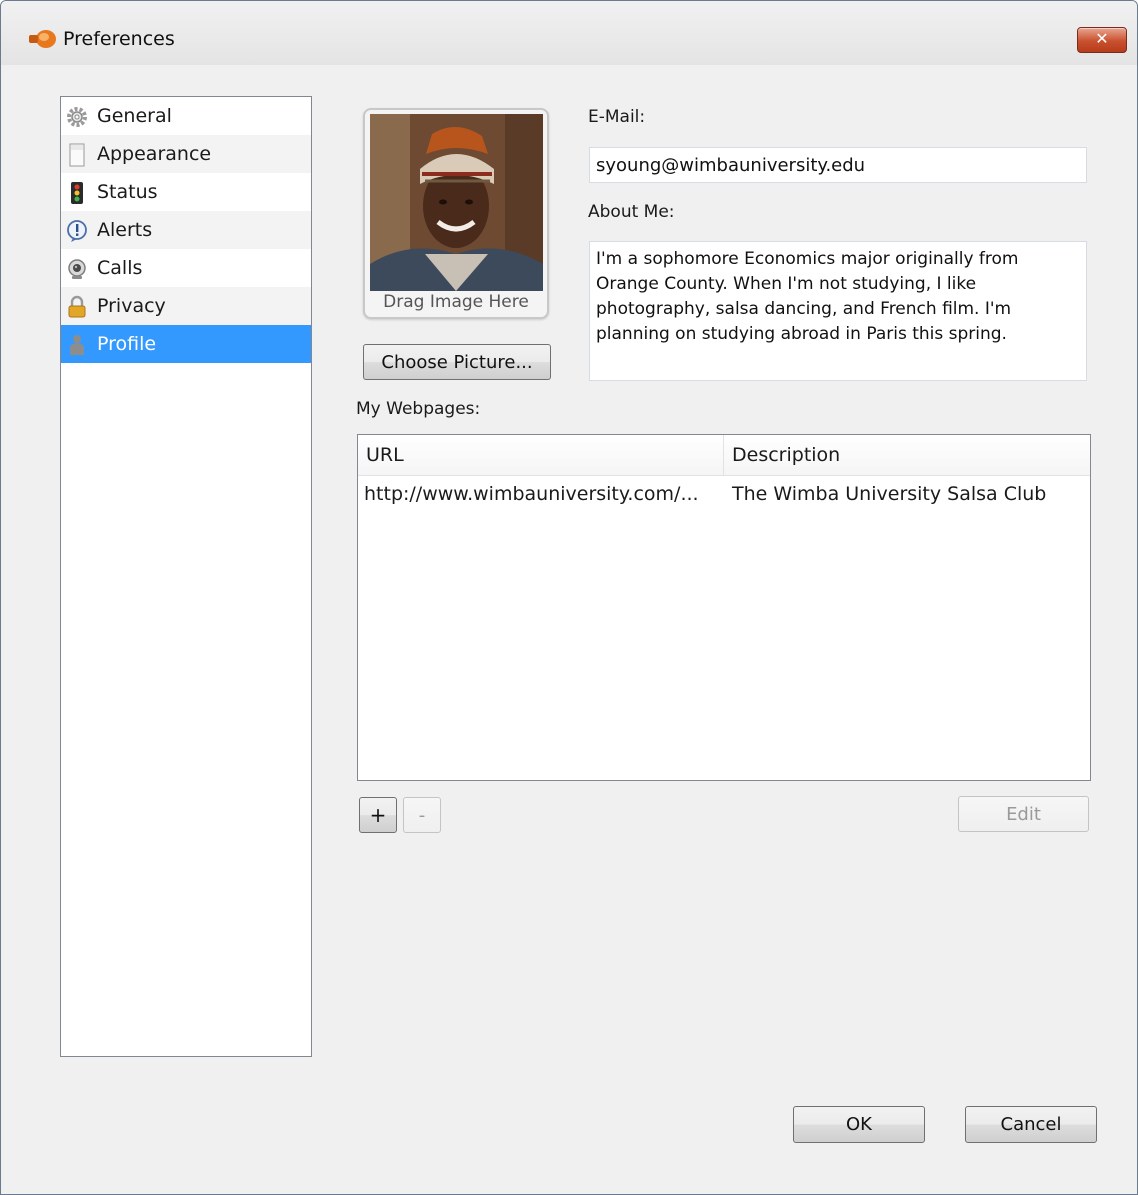  What do you see at coordinates (1031, 1124) in the screenshot?
I see `cancel-button: Cancel` at bounding box center [1031, 1124].